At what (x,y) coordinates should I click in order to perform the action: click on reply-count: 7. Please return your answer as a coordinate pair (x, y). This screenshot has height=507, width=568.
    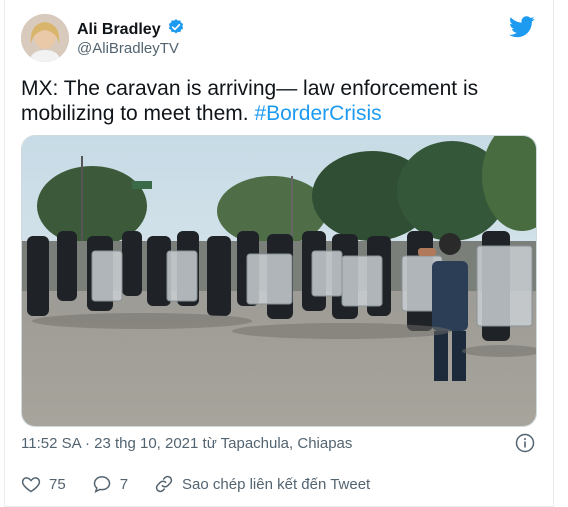
    Looking at the image, I should click on (124, 484).